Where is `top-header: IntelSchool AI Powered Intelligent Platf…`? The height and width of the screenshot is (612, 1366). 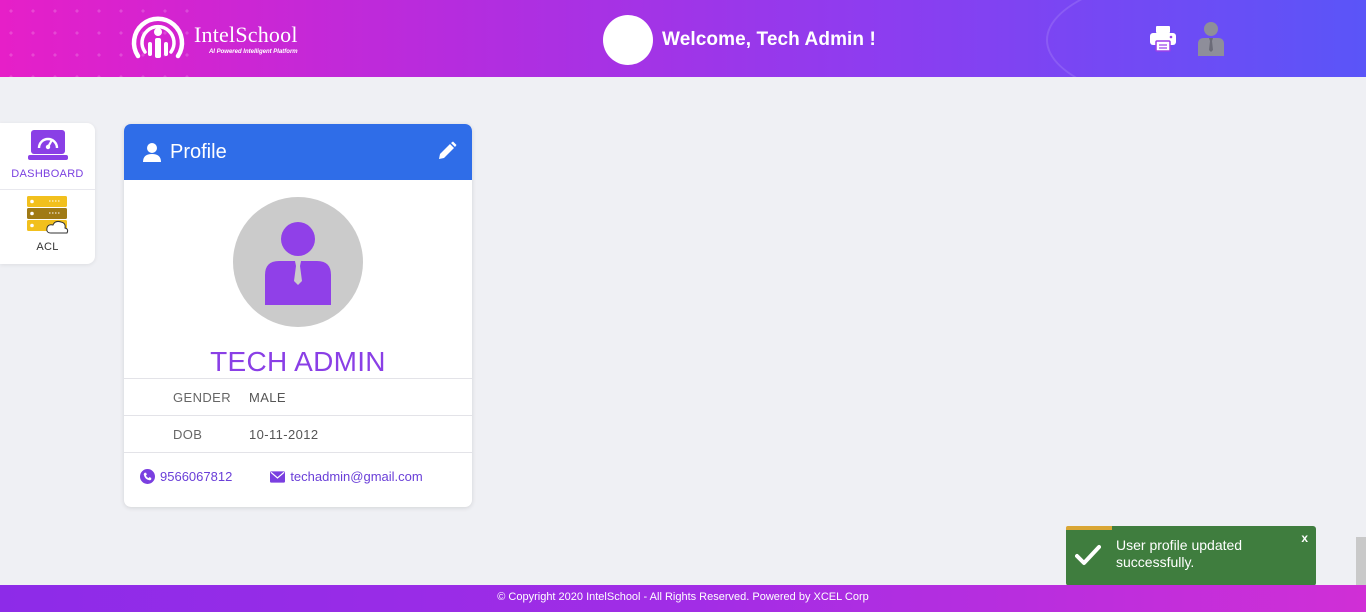 top-header: IntelSchool AI Powered Intelligent Platf… is located at coordinates (683, 38).